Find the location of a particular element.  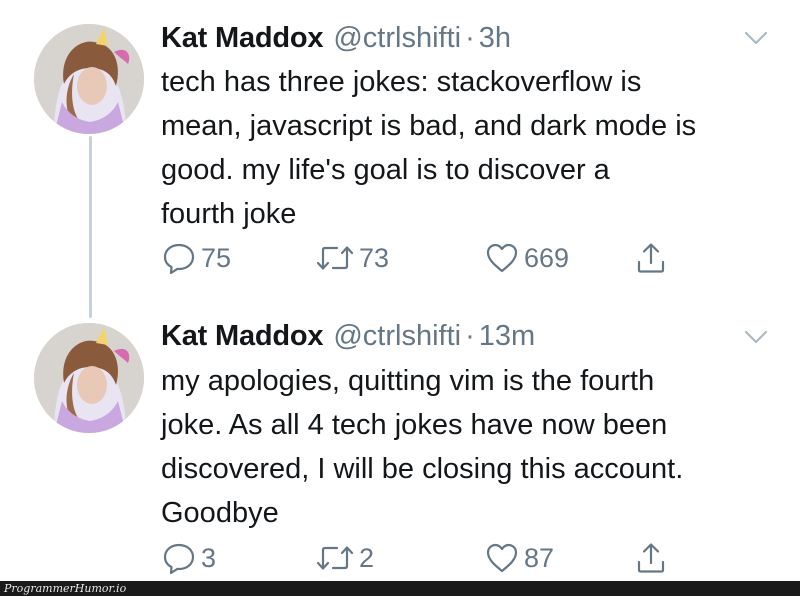

retweet-count: 2 is located at coordinates (367, 557).